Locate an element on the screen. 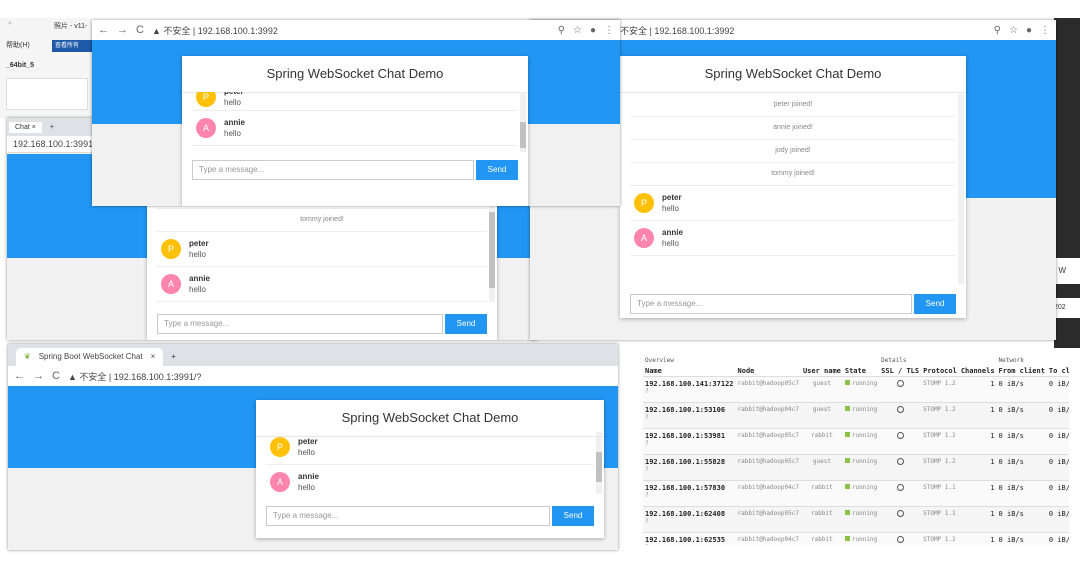  tab-label: Chat is located at coordinates (22, 127).